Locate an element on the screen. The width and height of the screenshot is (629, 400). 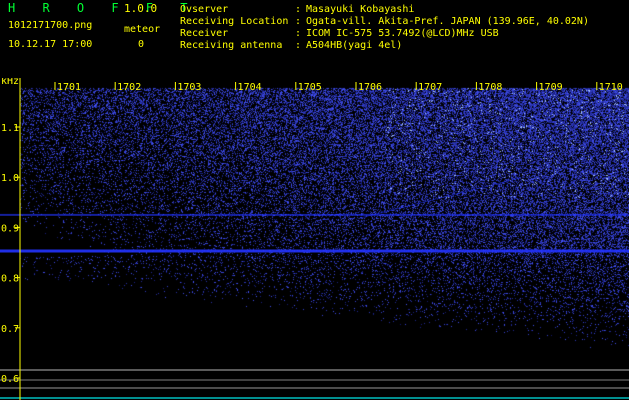
info-key: Receiving Location is located at coordinates (234, 21).